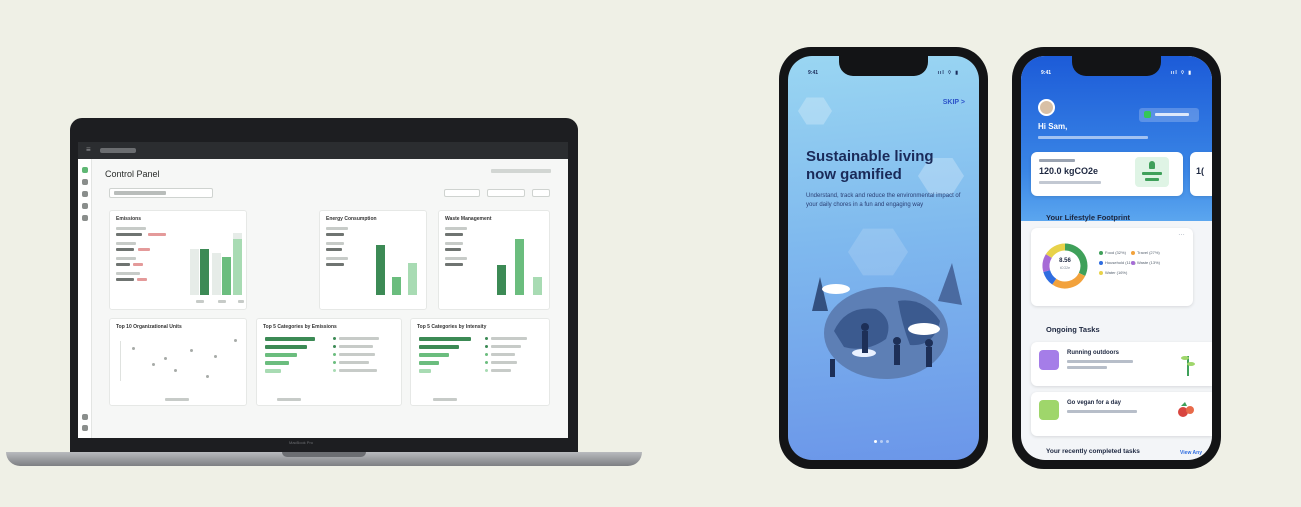 The height and width of the screenshot is (507, 1301). I want to click on sidebar-report-icon, so click(85, 218).